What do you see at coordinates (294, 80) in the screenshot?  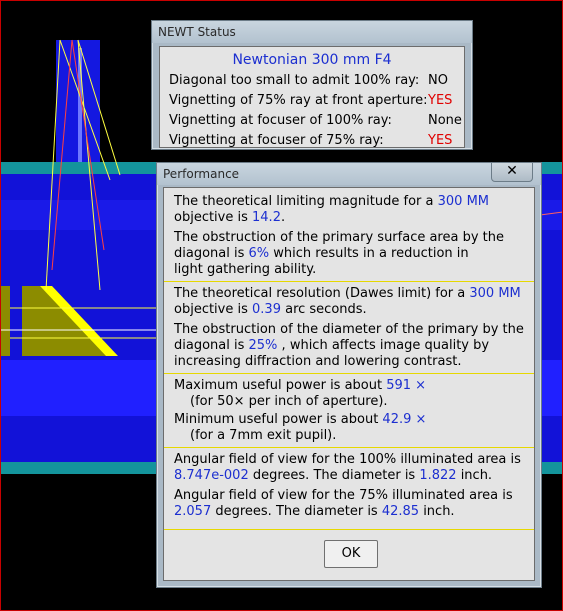 I see `status-row-label: Diagonal too small to admit 100% ray:` at bounding box center [294, 80].